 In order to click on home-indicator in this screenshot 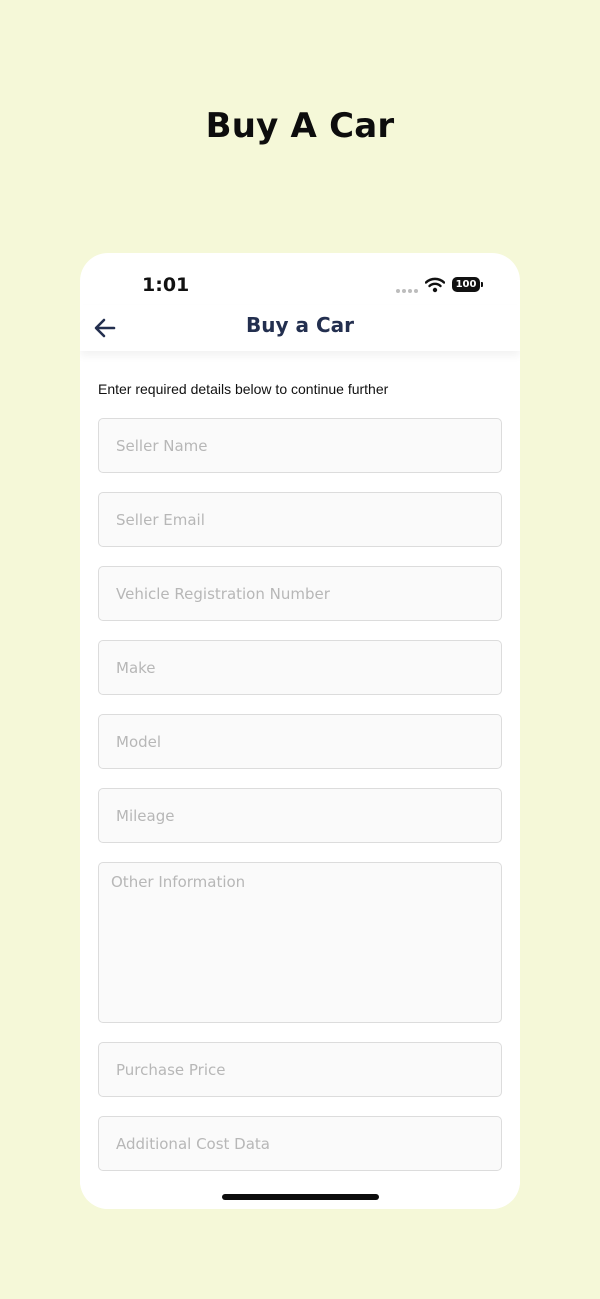, I will do `click(300, 1197)`.